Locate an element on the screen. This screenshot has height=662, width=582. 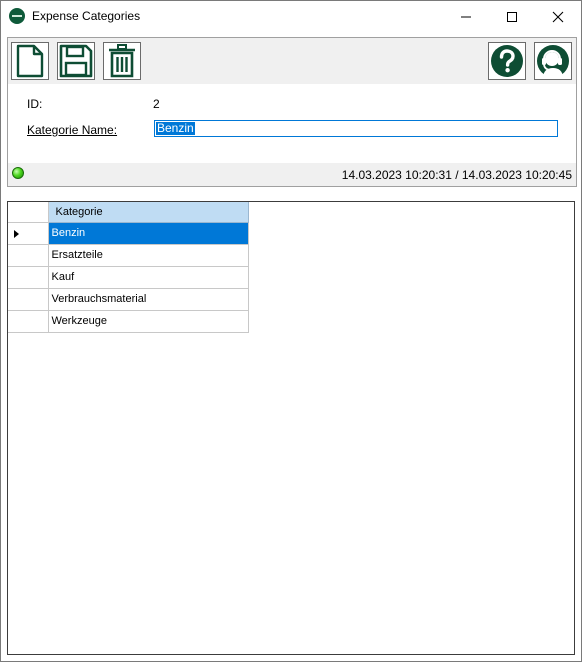
table-row: Ersatzteile is located at coordinates (128, 255).